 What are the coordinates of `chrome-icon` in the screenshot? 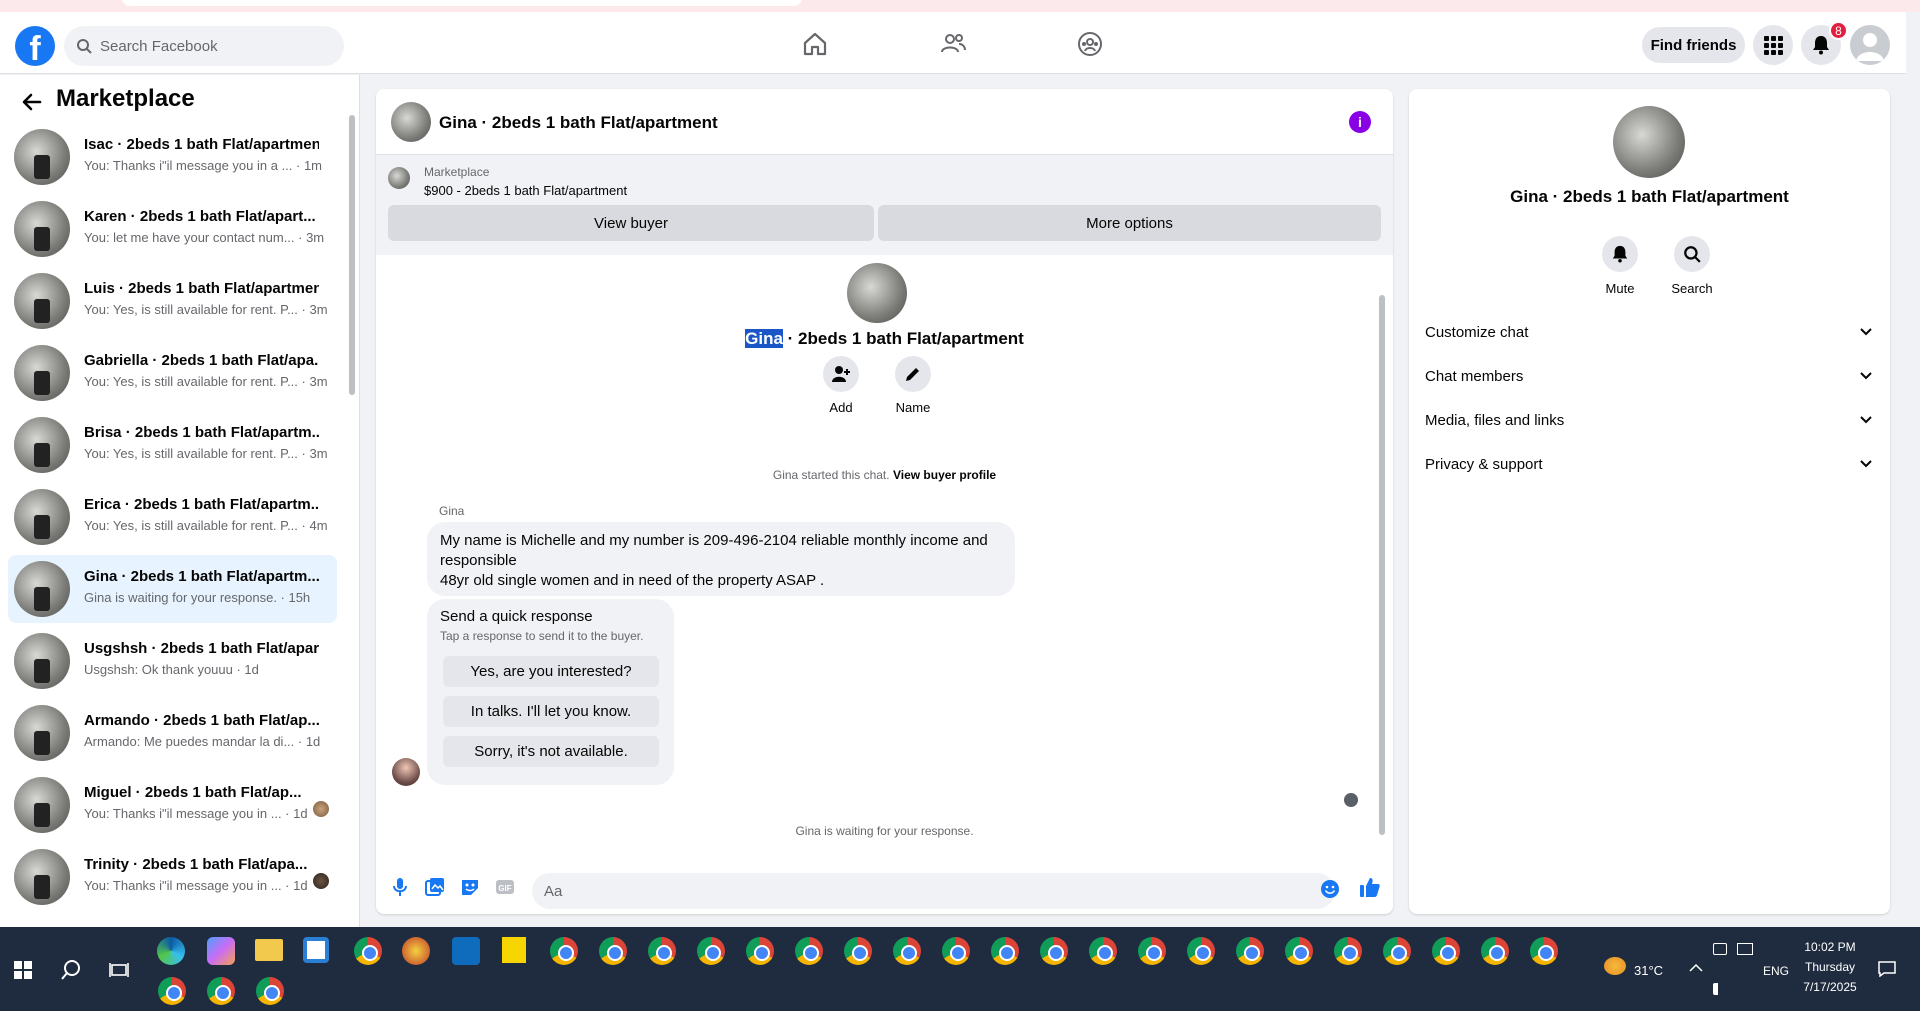 It's located at (368, 951).